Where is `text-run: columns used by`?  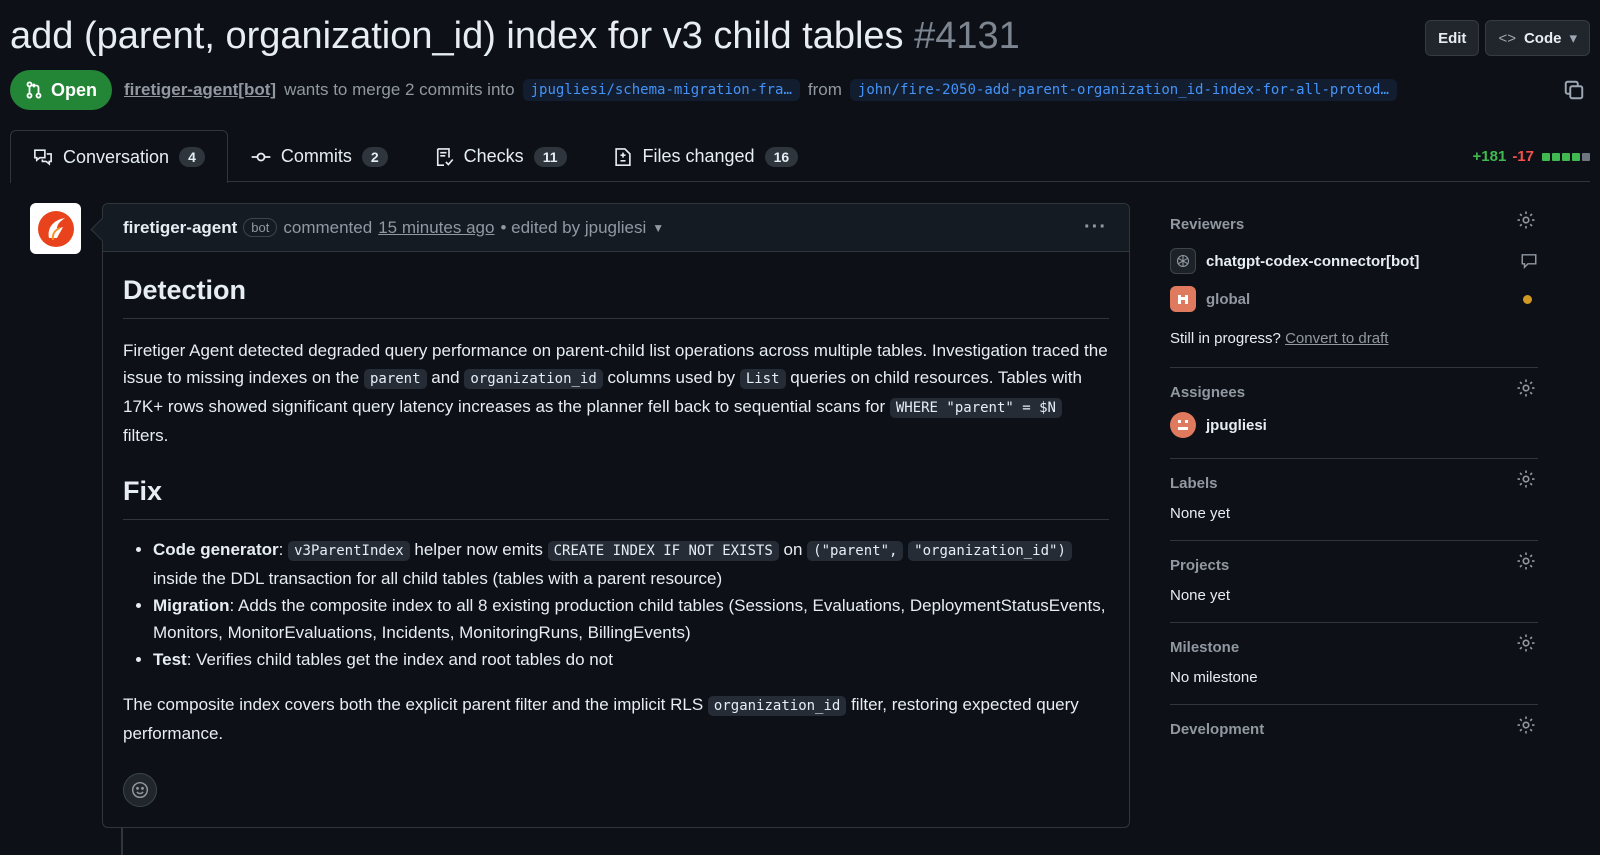
text-run: columns used by is located at coordinates (671, 377).